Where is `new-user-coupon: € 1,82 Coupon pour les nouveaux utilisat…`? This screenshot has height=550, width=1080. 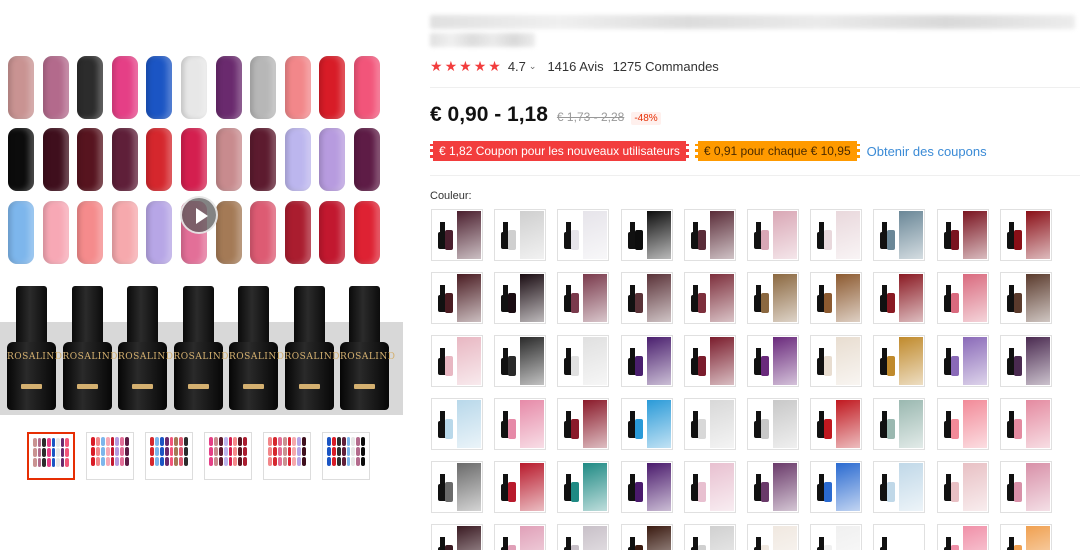
new-user-coupon: € 1,82 Coupon pour les nouveaux utilisat… is located at coordinates (559, 151).